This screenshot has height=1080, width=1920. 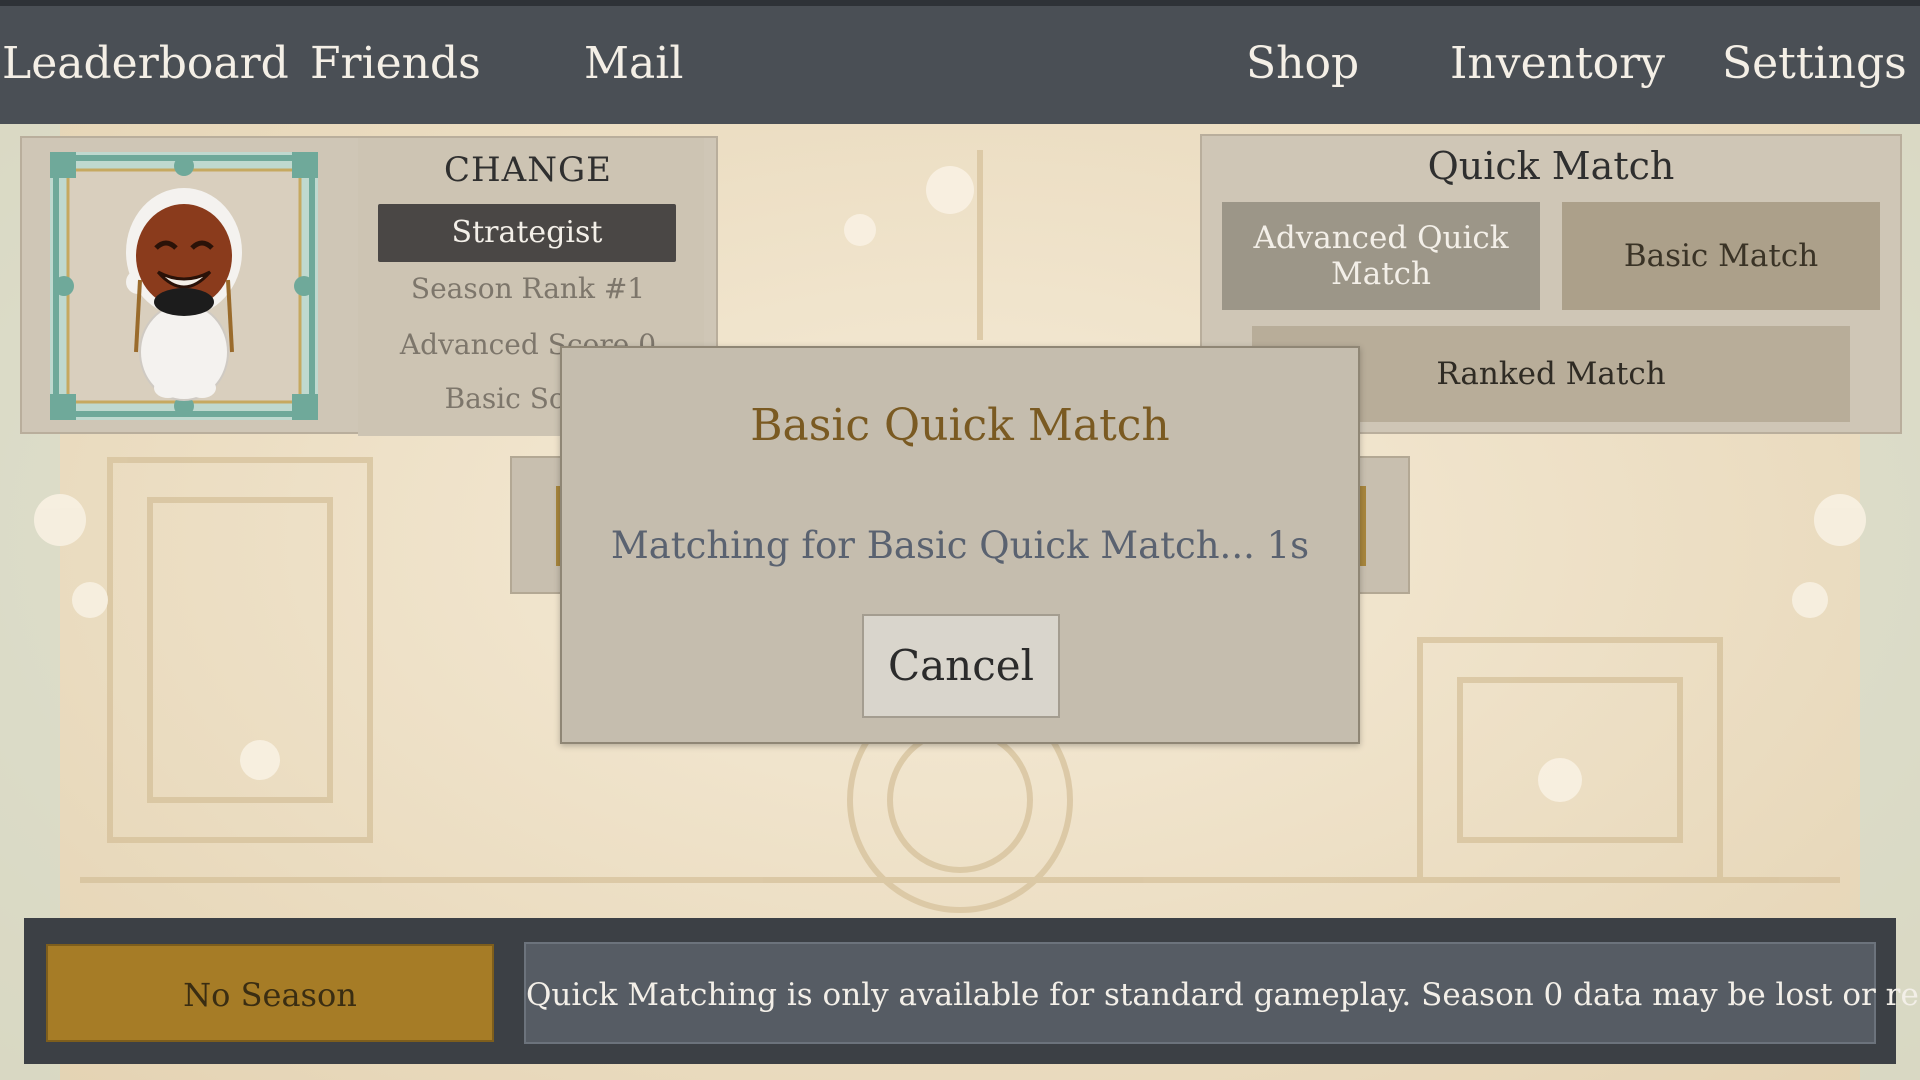 I want to click on nav-leaderboard: Leaderboard, so click(x=145, y=63).